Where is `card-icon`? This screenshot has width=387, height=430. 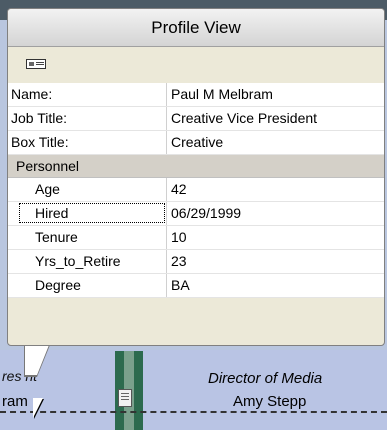 card-icon is located at coordinates (36, 64).